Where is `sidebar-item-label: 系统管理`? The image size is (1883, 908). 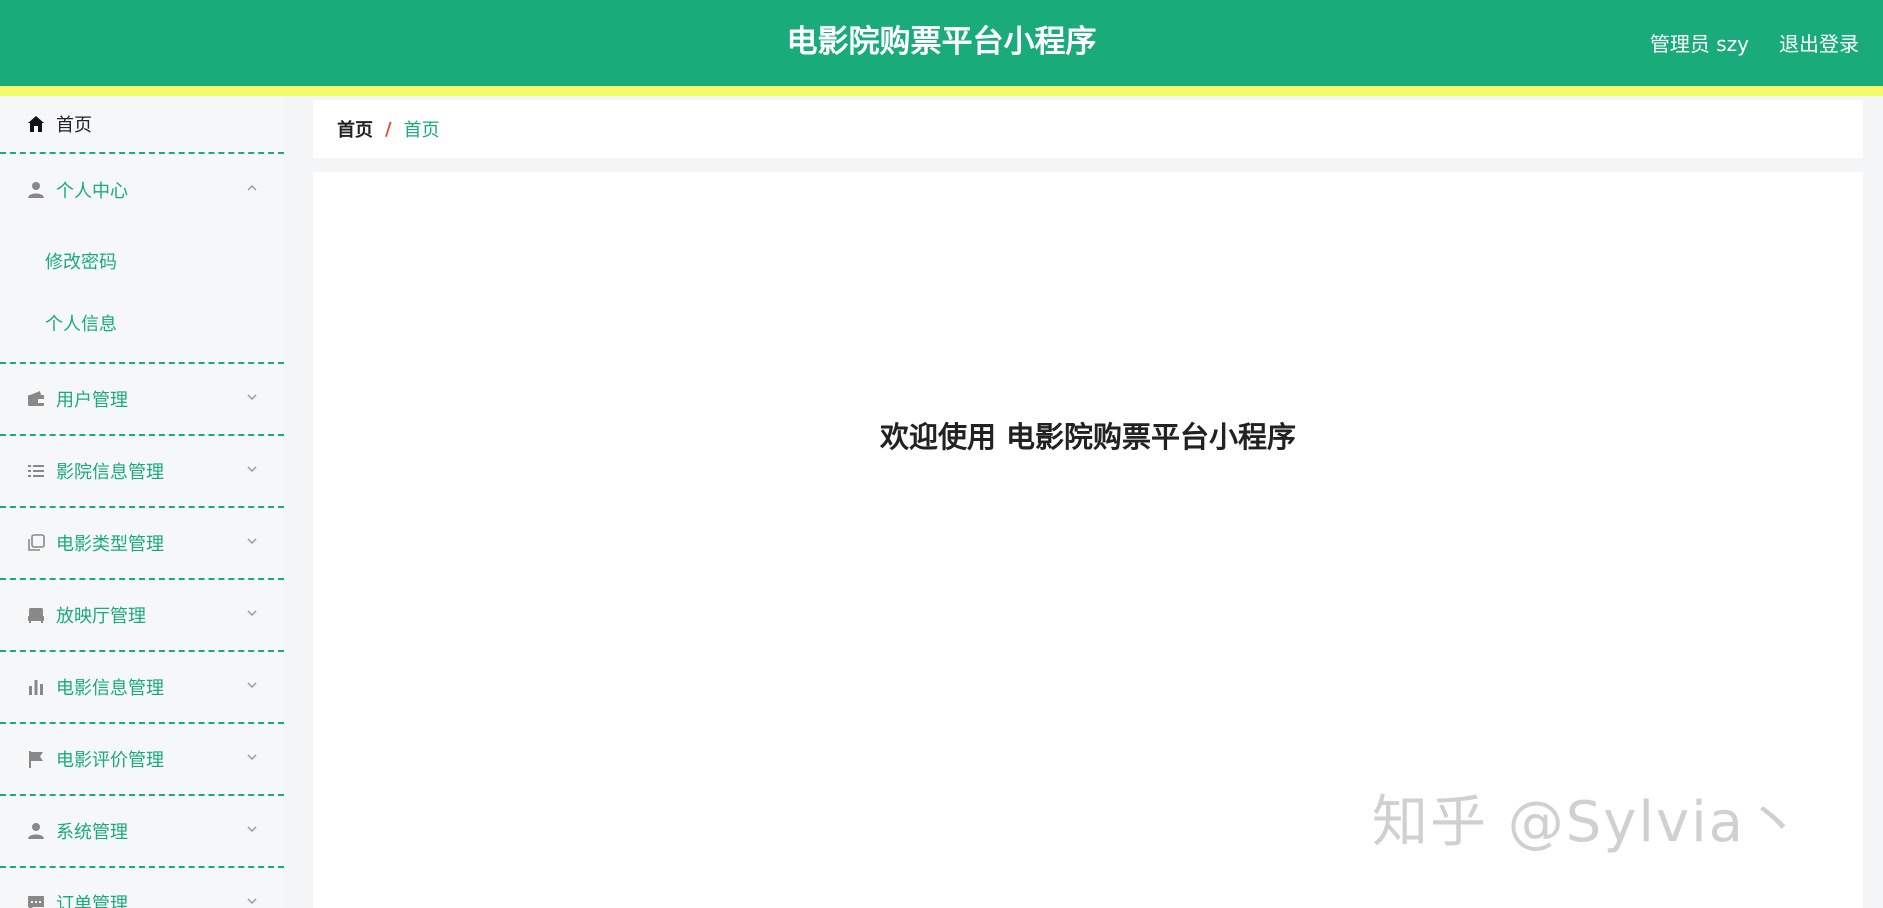
sidebar-item-label: 系统管理 is located at coordinates (92, 832).